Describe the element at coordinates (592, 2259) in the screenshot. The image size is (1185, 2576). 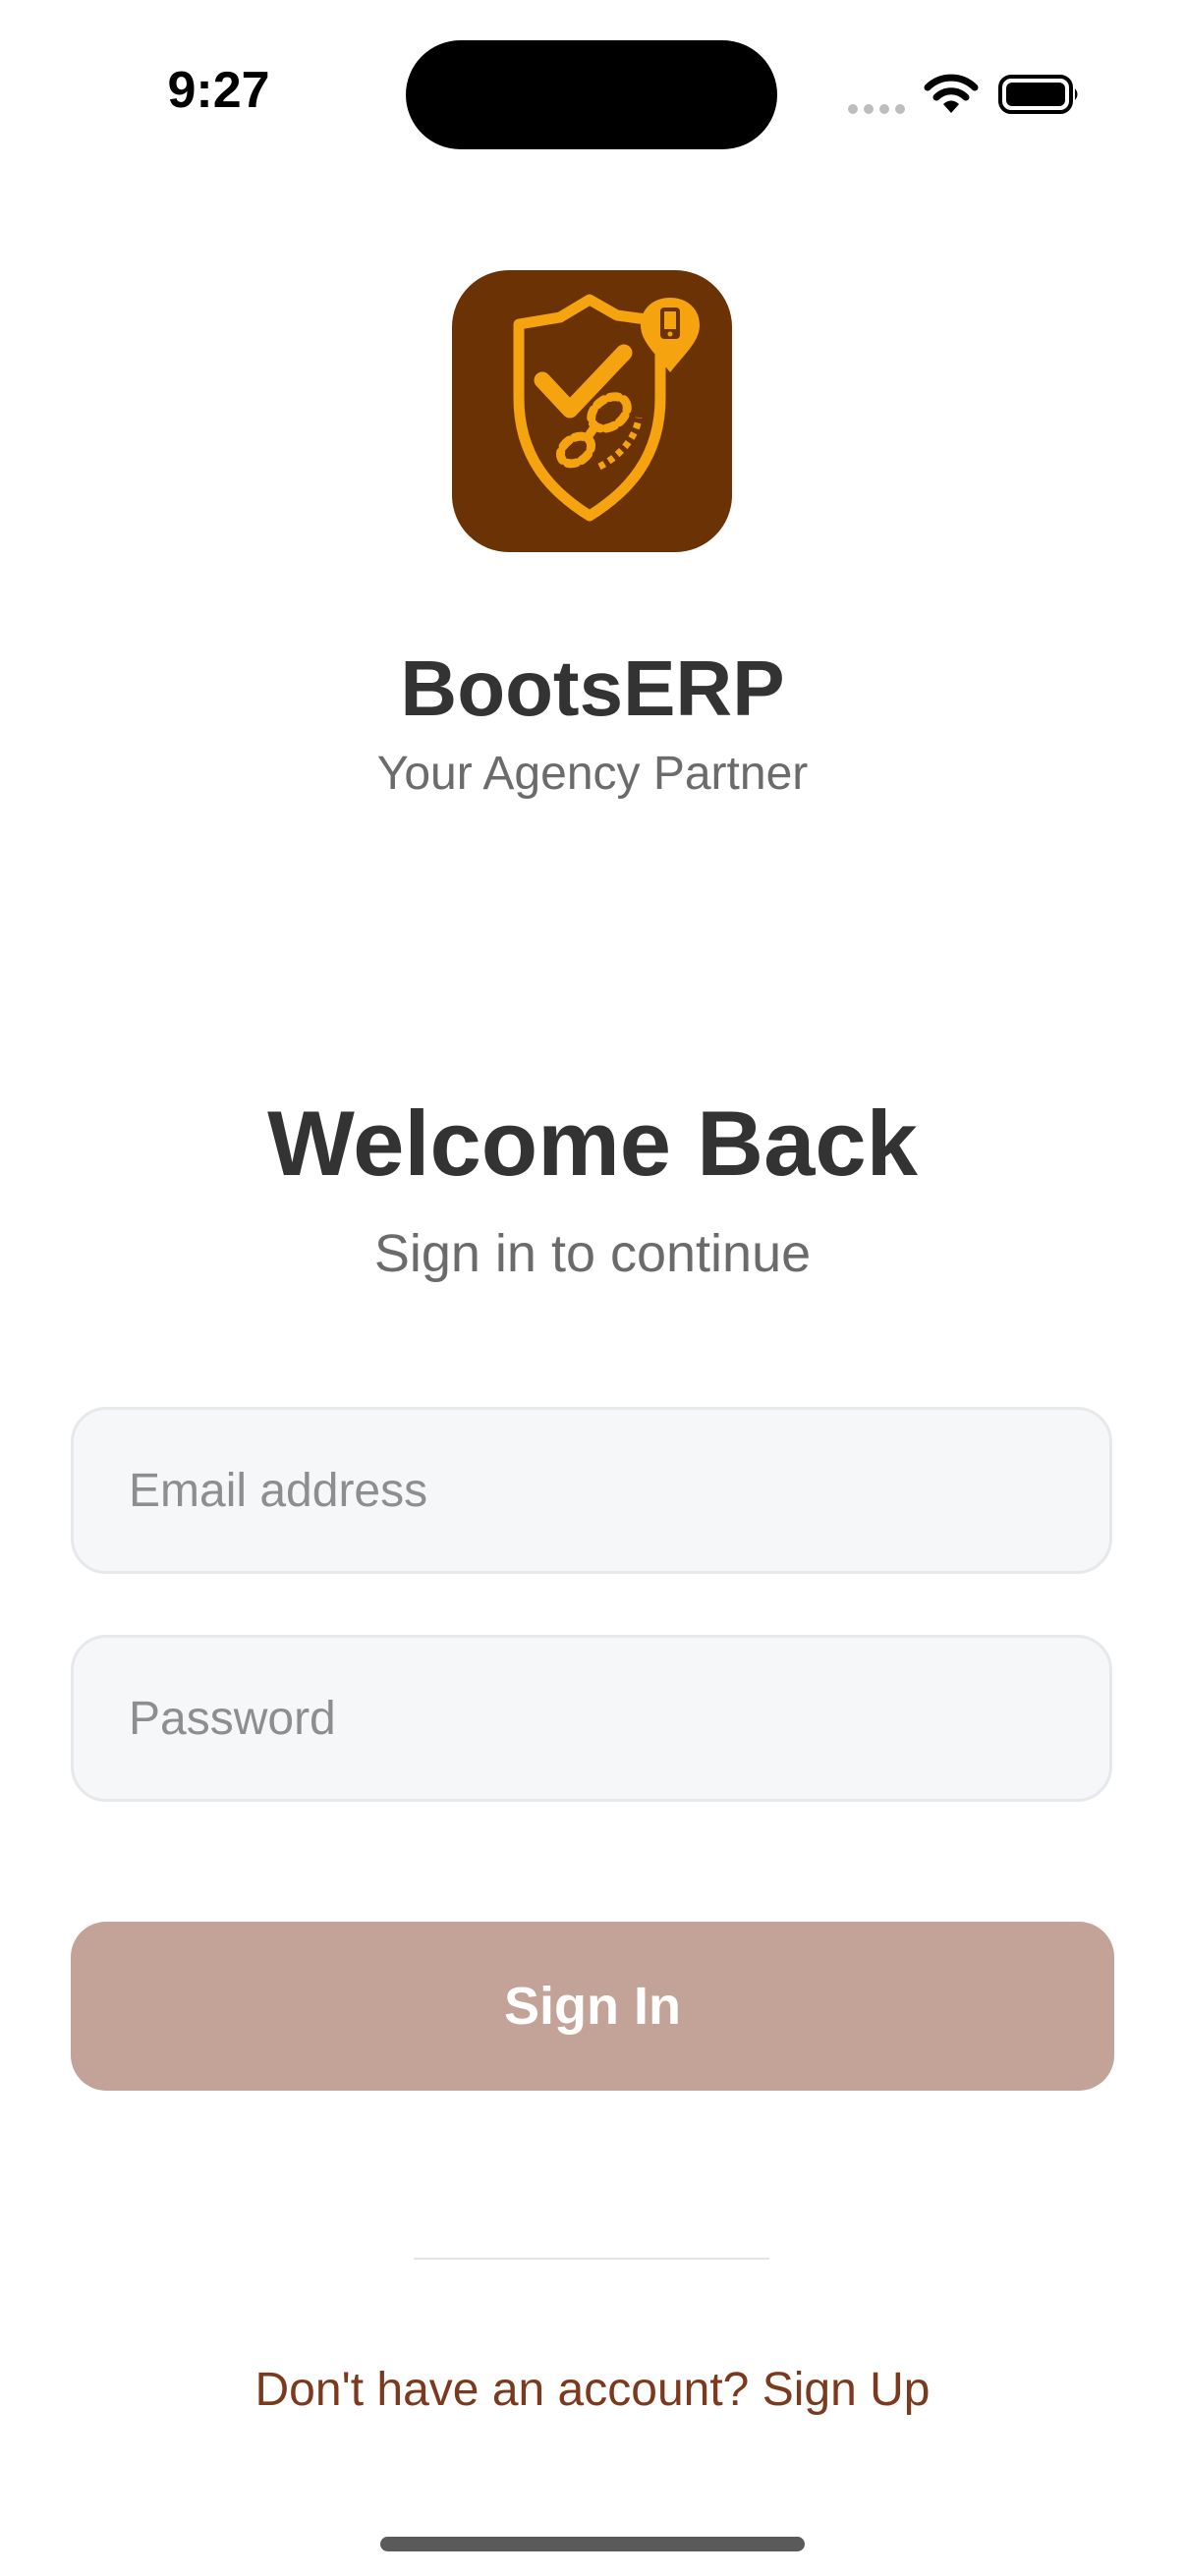
I see `divider` at that location.